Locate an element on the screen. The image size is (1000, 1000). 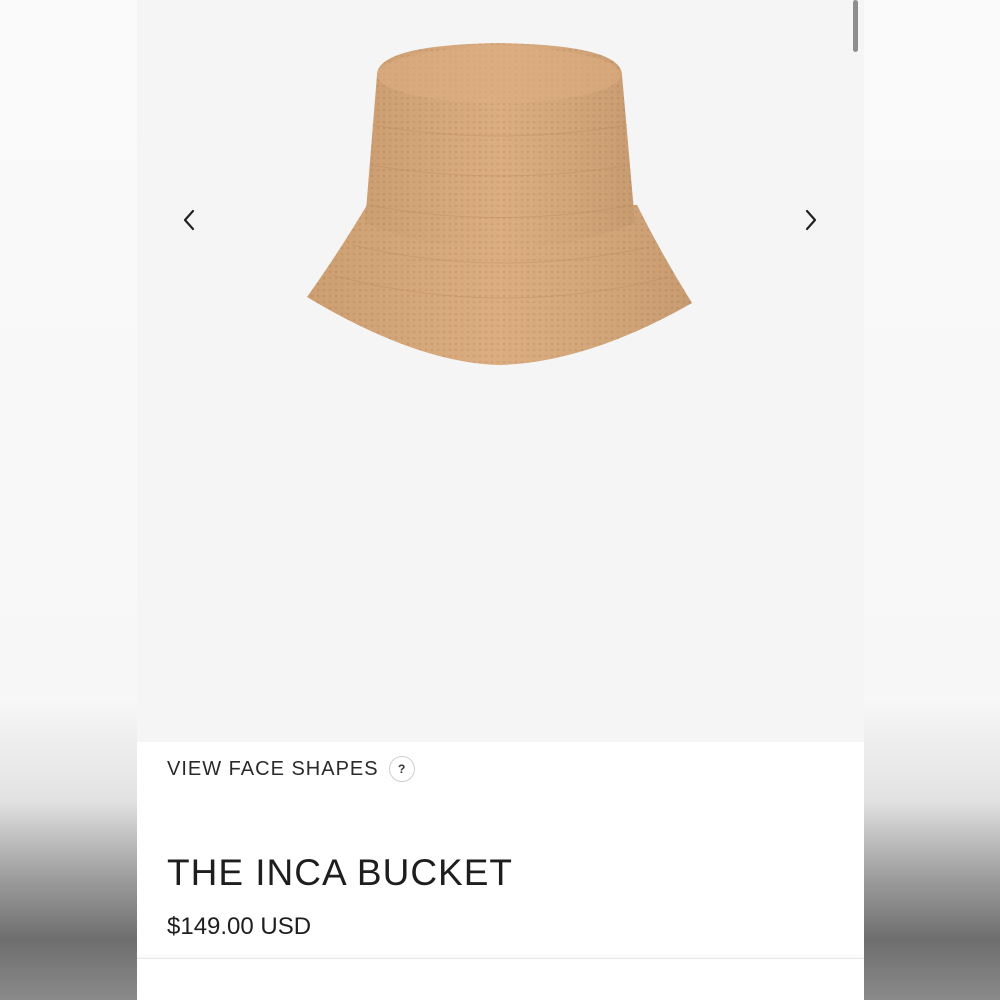
previous-image-button is located at coordinates (189, 220).